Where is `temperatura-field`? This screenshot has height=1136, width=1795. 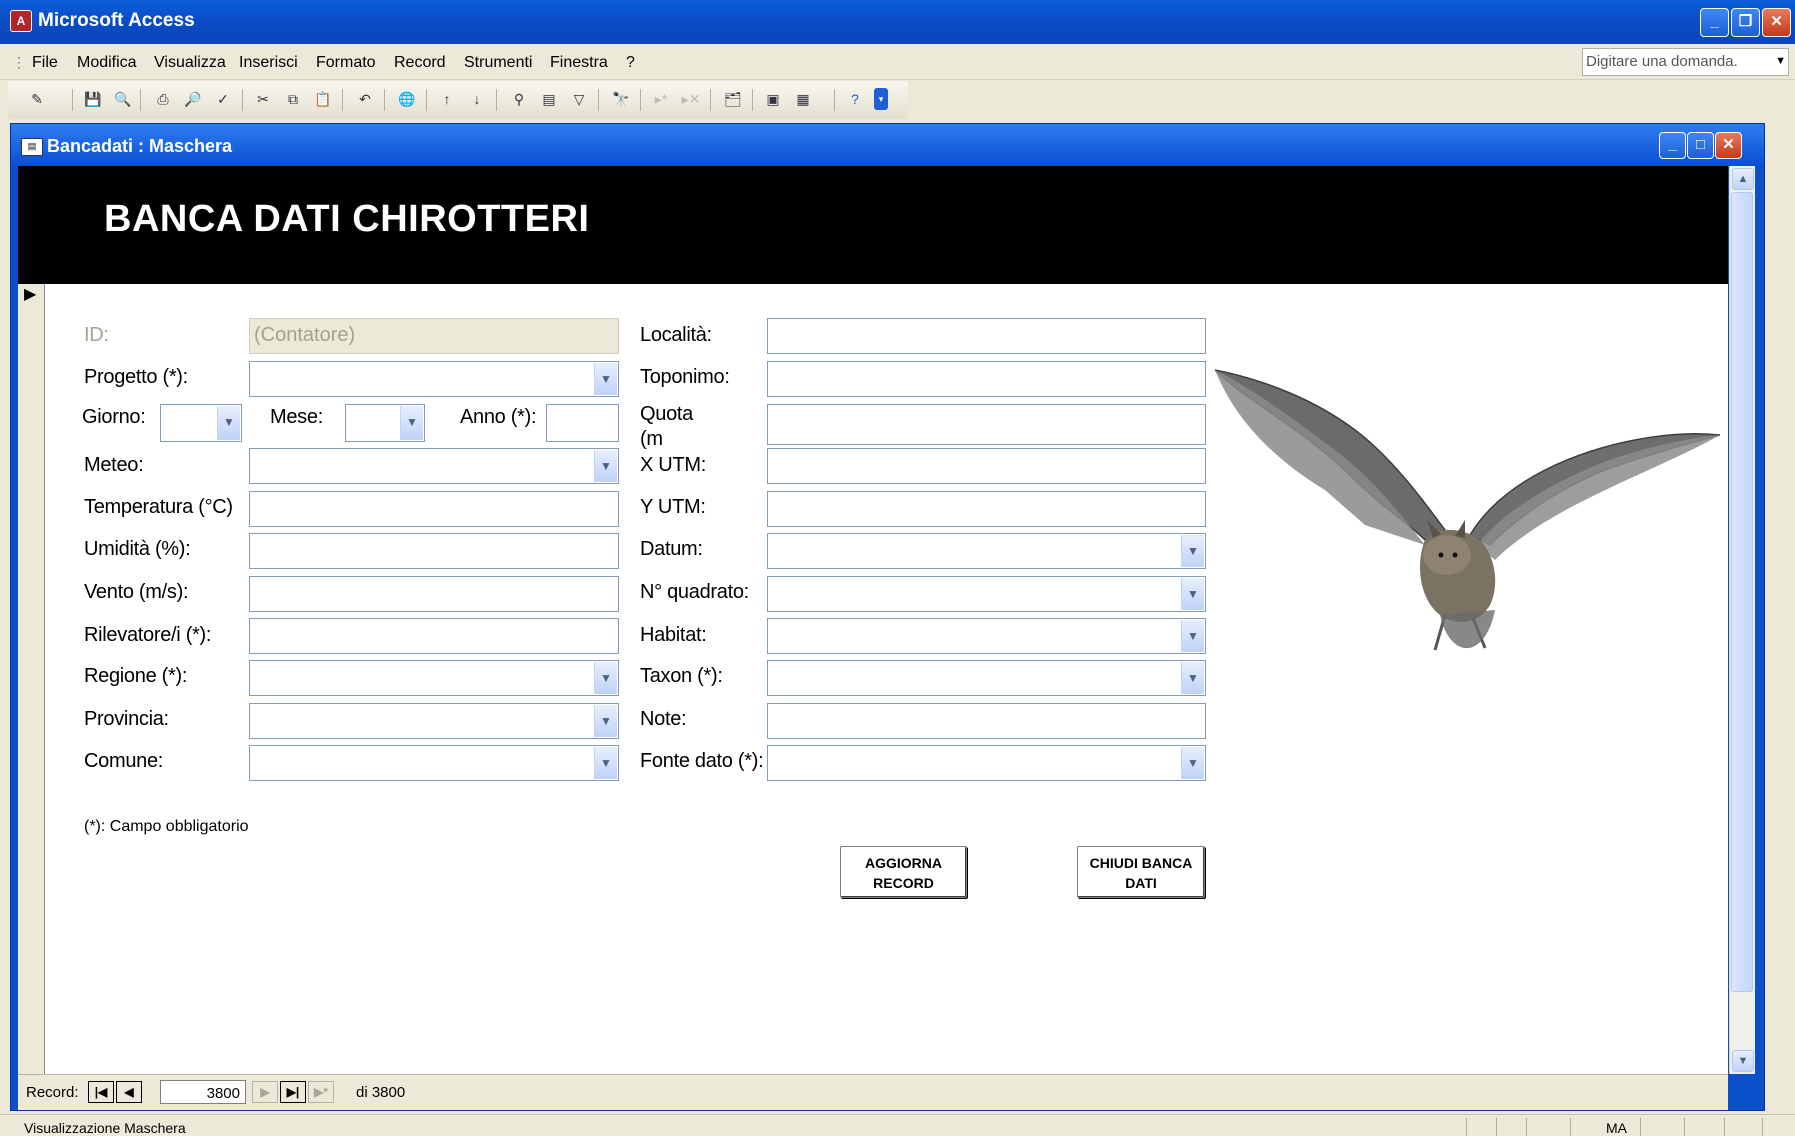 temperatura-field is located at coordinates (434, 509).